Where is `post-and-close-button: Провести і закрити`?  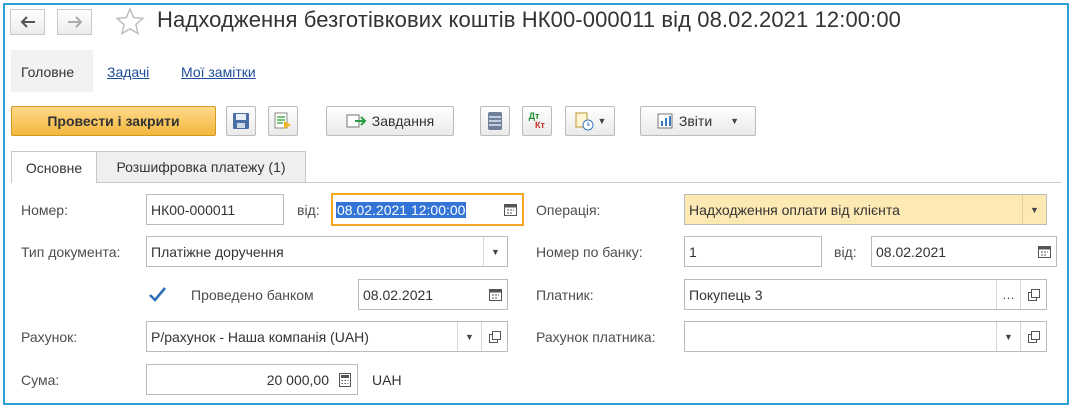 post-and-close-button: Провести і закрити is located at coordinates (113, 121).